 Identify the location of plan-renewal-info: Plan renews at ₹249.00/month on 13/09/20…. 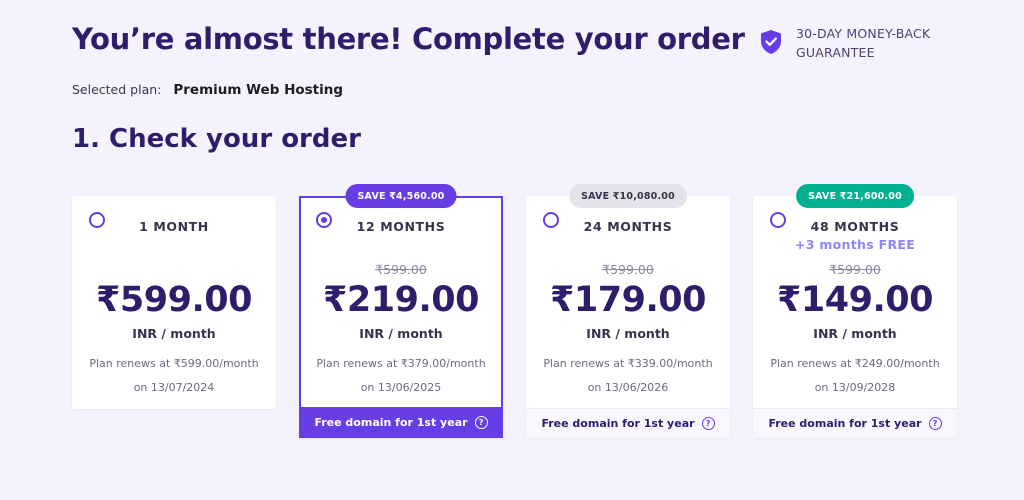
(855, 376).